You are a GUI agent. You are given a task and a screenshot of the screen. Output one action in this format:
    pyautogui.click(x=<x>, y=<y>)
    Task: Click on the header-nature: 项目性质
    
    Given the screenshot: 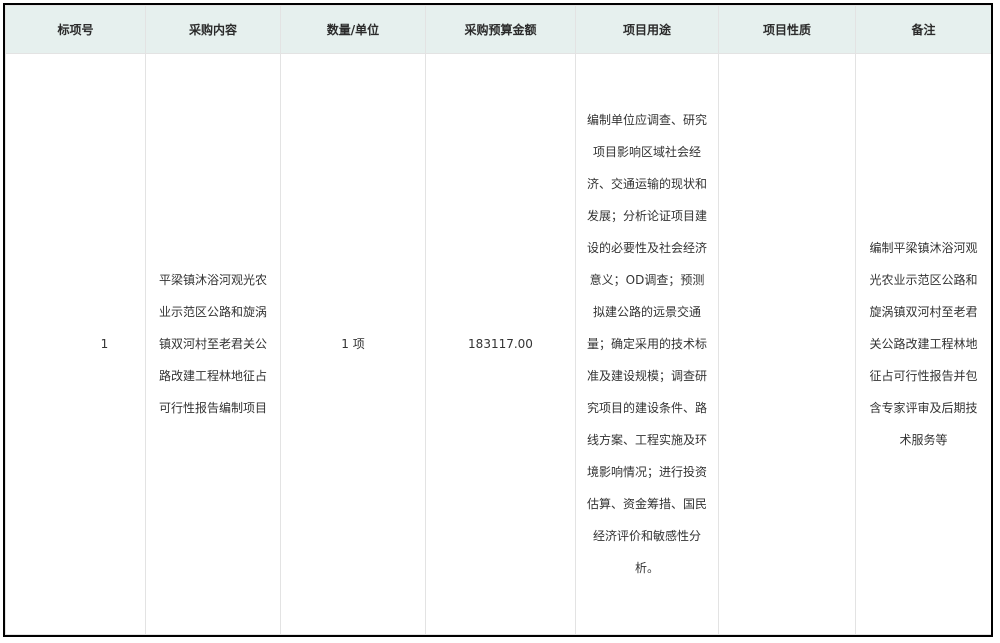 What is the action you would take?
    pyautogui.click(x=787, y=29)
    